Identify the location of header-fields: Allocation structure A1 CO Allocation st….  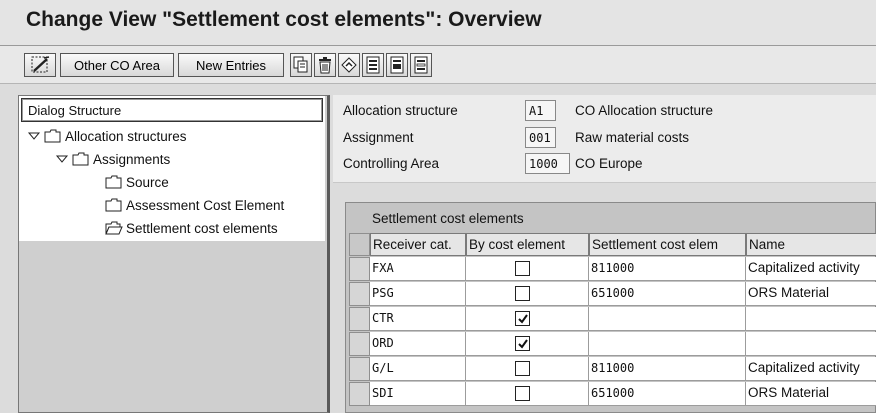
(604, 139).